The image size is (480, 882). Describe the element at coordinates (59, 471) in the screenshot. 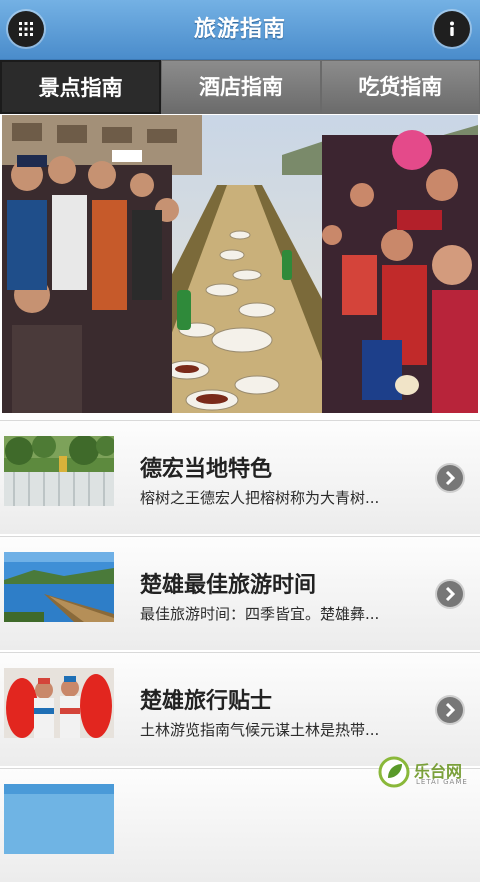

I see `thumbnail-waterfall` at that location.